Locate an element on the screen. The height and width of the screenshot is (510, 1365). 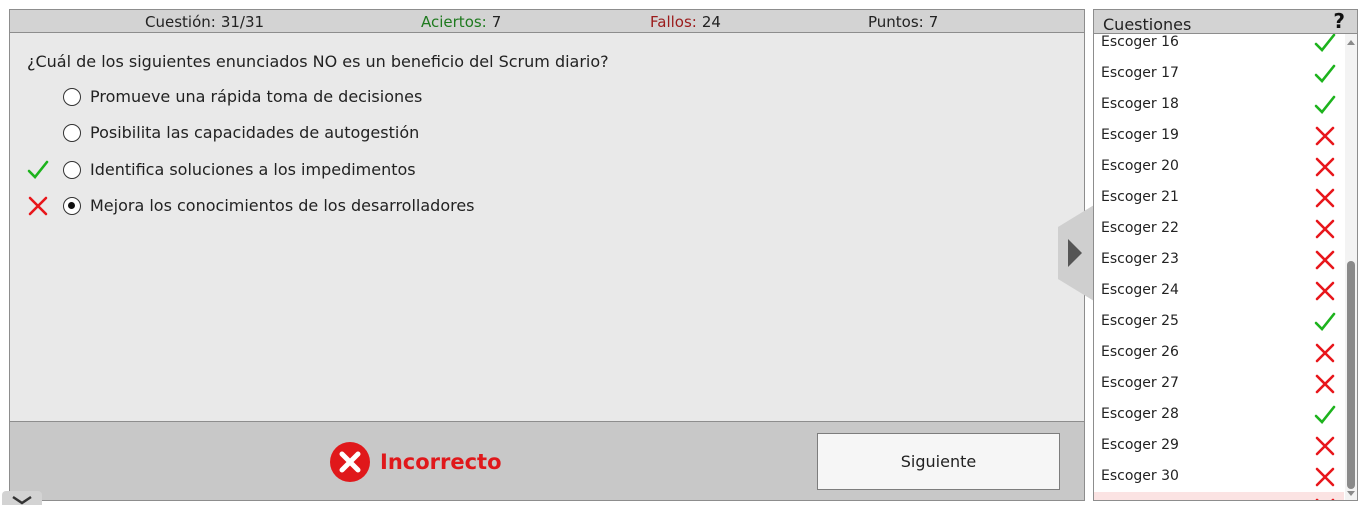
question-list-label: Escoger 25 is located at coordinates (1140, 321).